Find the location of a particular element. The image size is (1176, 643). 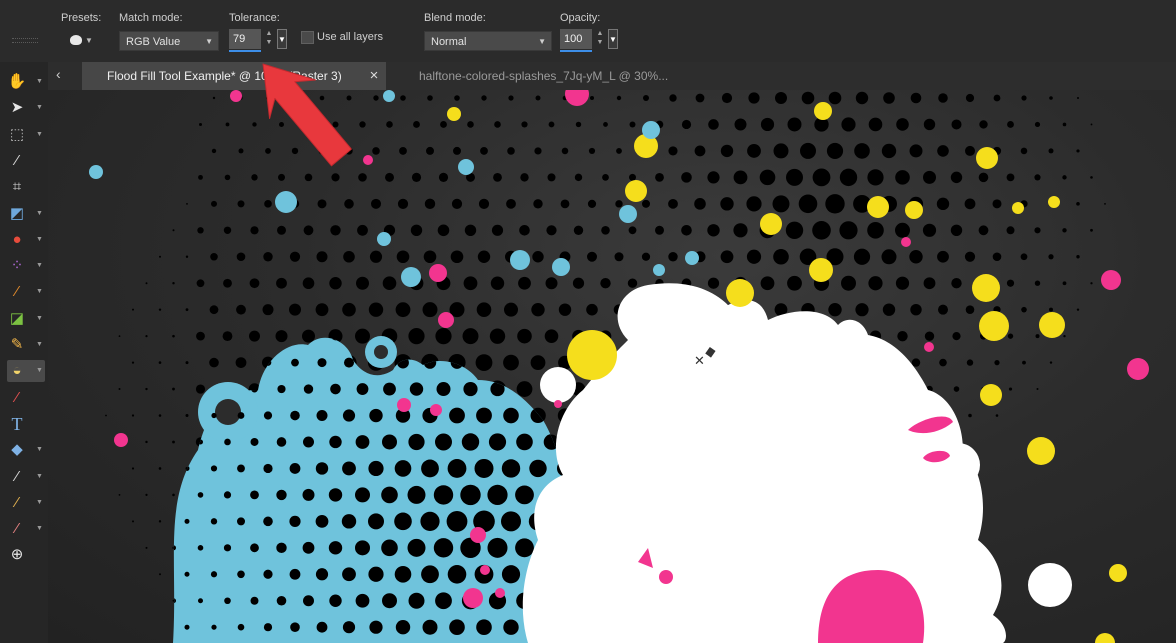

warp-brush-tool: ⁄ ▼ is located at coordinates (26, 503).